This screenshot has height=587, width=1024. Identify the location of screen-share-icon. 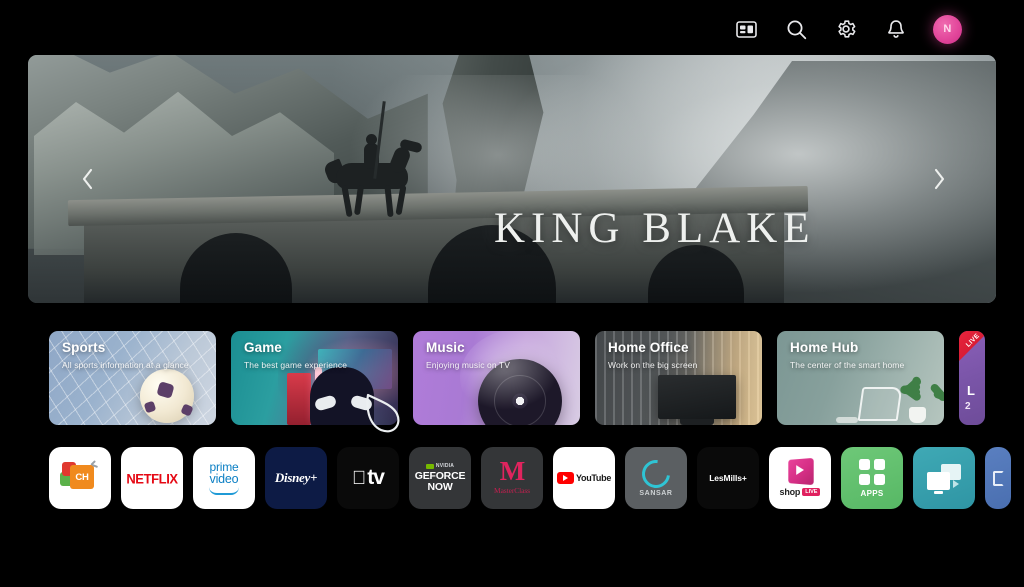
(944, 479).